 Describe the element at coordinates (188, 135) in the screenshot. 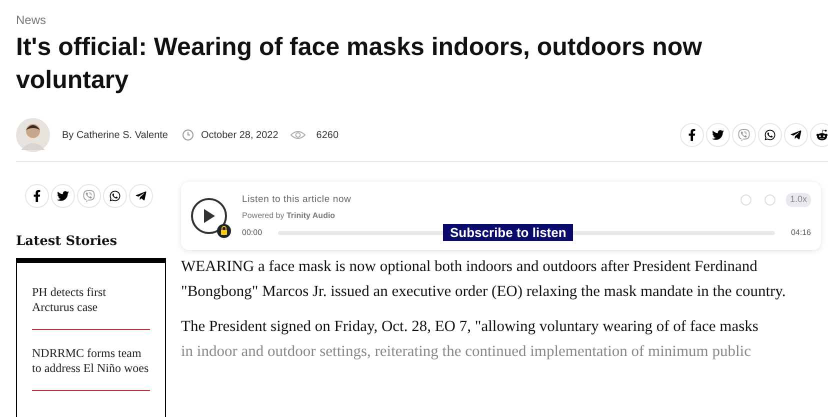

I see `clock-icon` at that location.